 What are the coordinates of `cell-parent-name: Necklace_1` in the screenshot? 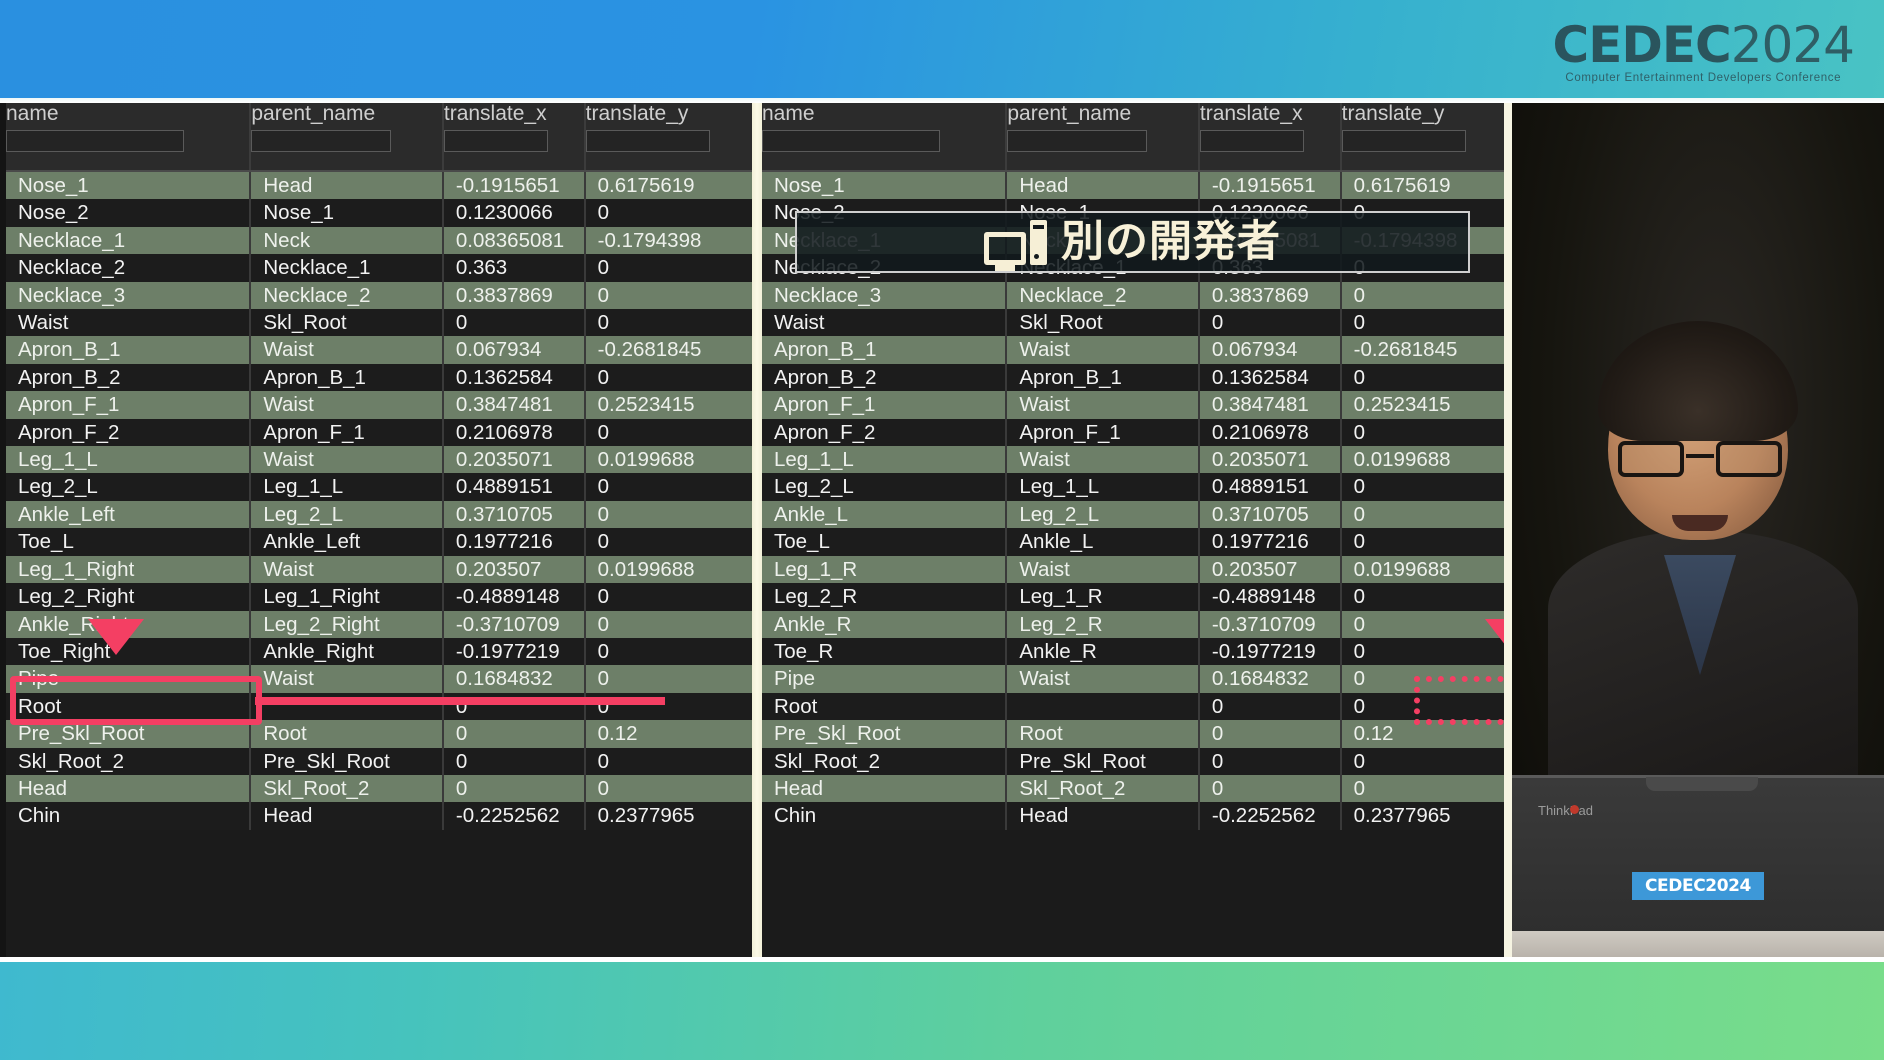 It's located at (347, 268).